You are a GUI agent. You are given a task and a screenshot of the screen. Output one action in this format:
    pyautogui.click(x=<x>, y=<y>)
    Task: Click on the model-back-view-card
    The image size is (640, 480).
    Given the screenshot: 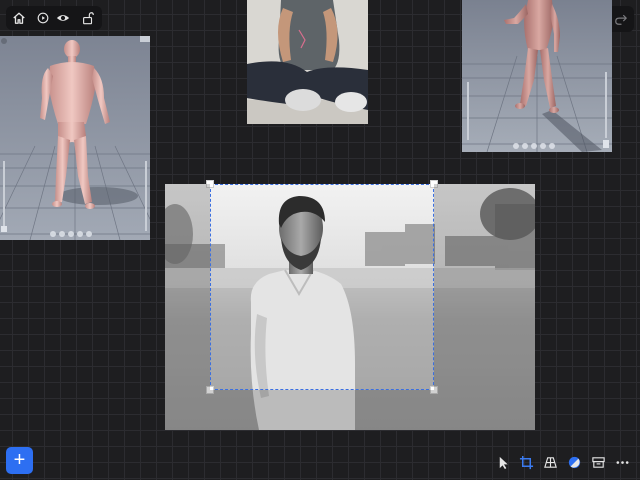 What is the action you would take?
    pyautogui.click(x=75, y=138)
    